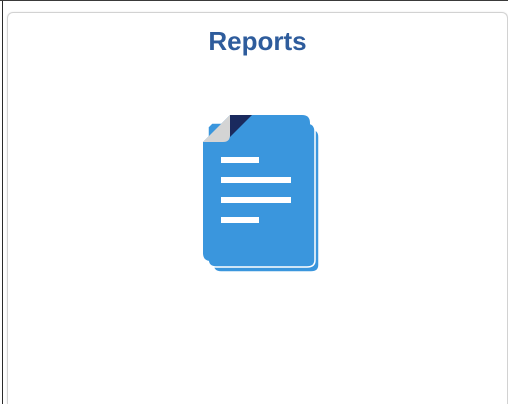 This screenshot has width=508, height=404. What do you see at coordinates (2, 202) in the screenshot?
I see `window-edge` at bounding box center [2, 202].